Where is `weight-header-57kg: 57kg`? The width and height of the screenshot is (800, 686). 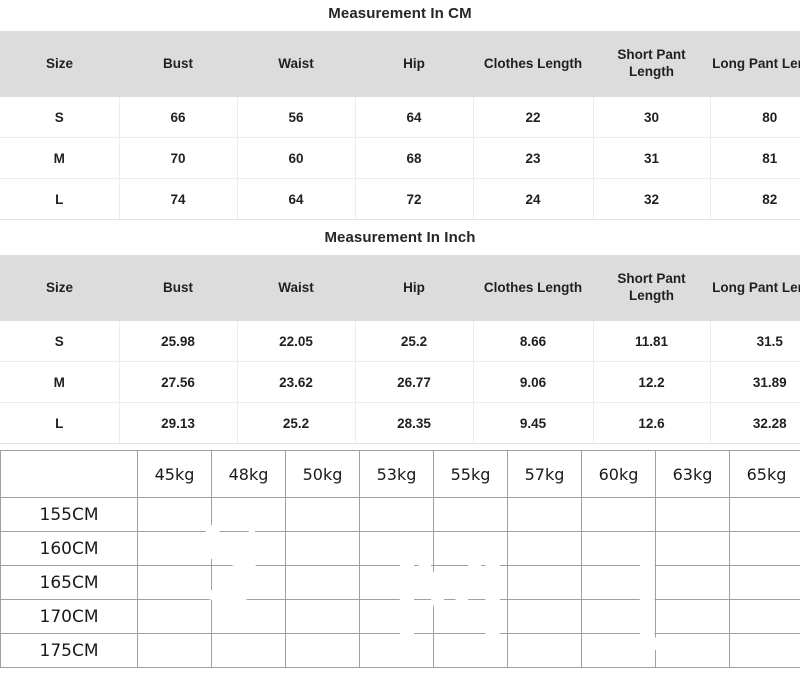 weight-header-57kg: 57kg is located at coordinates (545, 474).